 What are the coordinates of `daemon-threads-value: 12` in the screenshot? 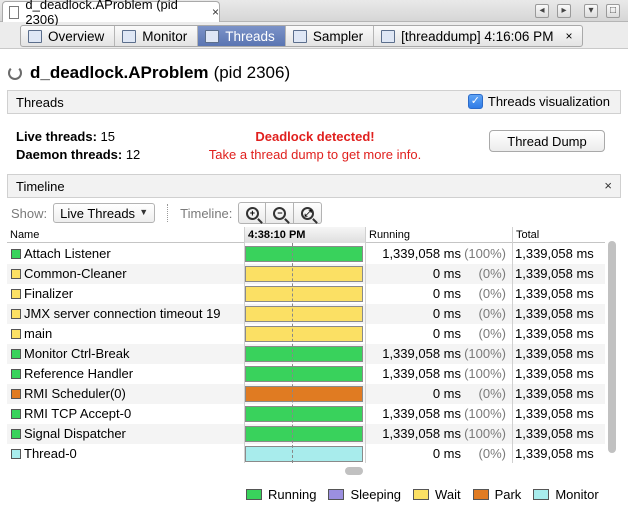 It's located at (133, 154).